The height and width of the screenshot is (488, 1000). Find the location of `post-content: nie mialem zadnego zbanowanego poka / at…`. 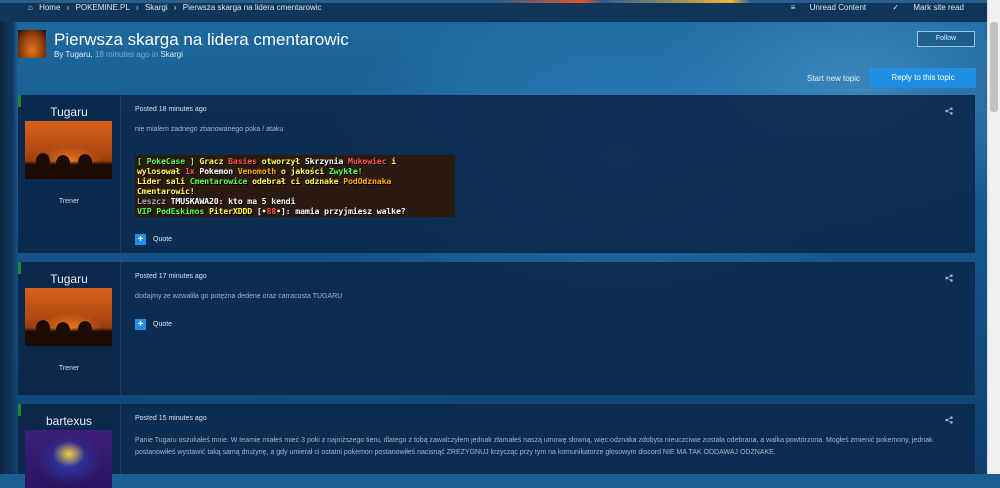

post-content: nie mialem zadnego zbanowanego poka / at… is located at coordinates (209, 129).